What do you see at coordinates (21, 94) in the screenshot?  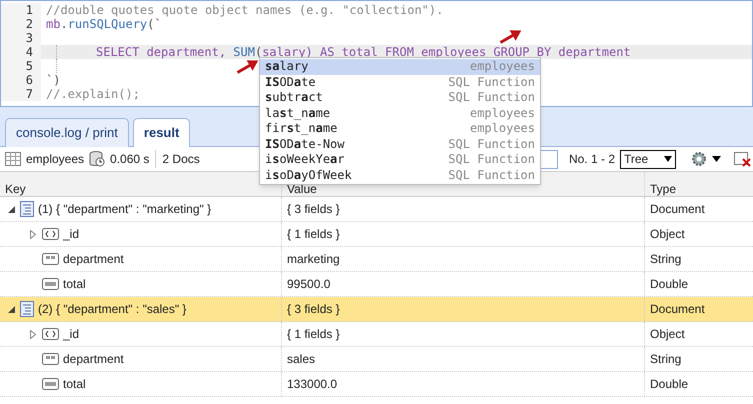 I see `line-number: 7` at bounding box center [21, 94].